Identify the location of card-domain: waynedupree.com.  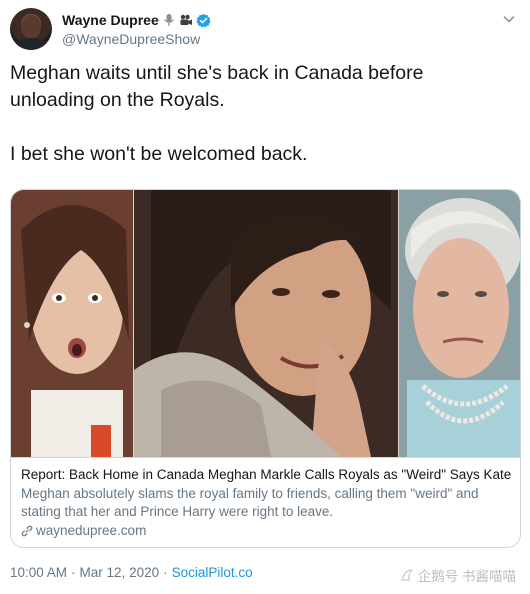
(91, 531).